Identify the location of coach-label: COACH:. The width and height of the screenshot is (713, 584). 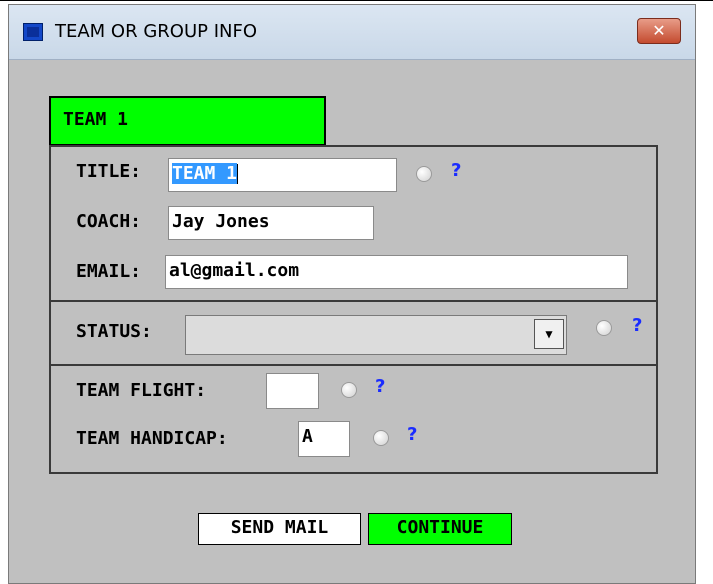
(109, 221).